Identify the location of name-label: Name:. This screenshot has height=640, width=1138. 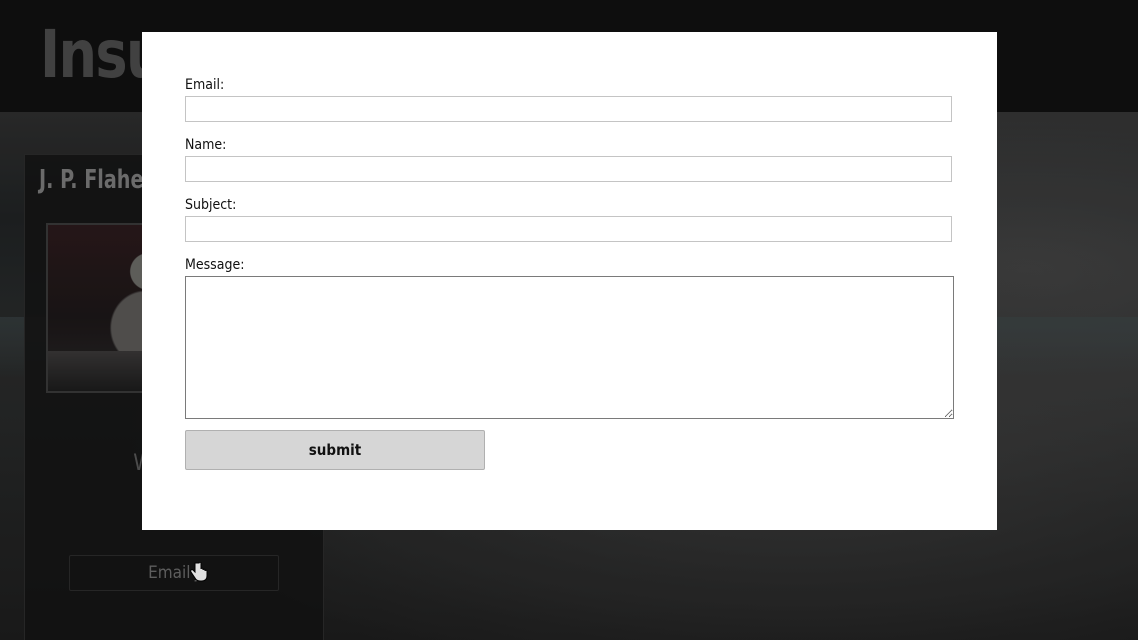
(206, 145).